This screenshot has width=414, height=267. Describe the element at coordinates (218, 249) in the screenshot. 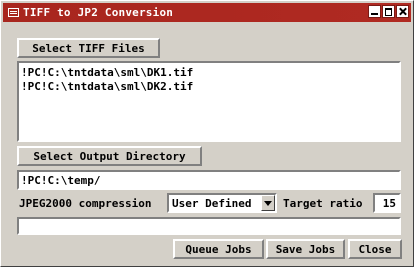

I see `queue-jobs-button: Queue Jobs` at that location.